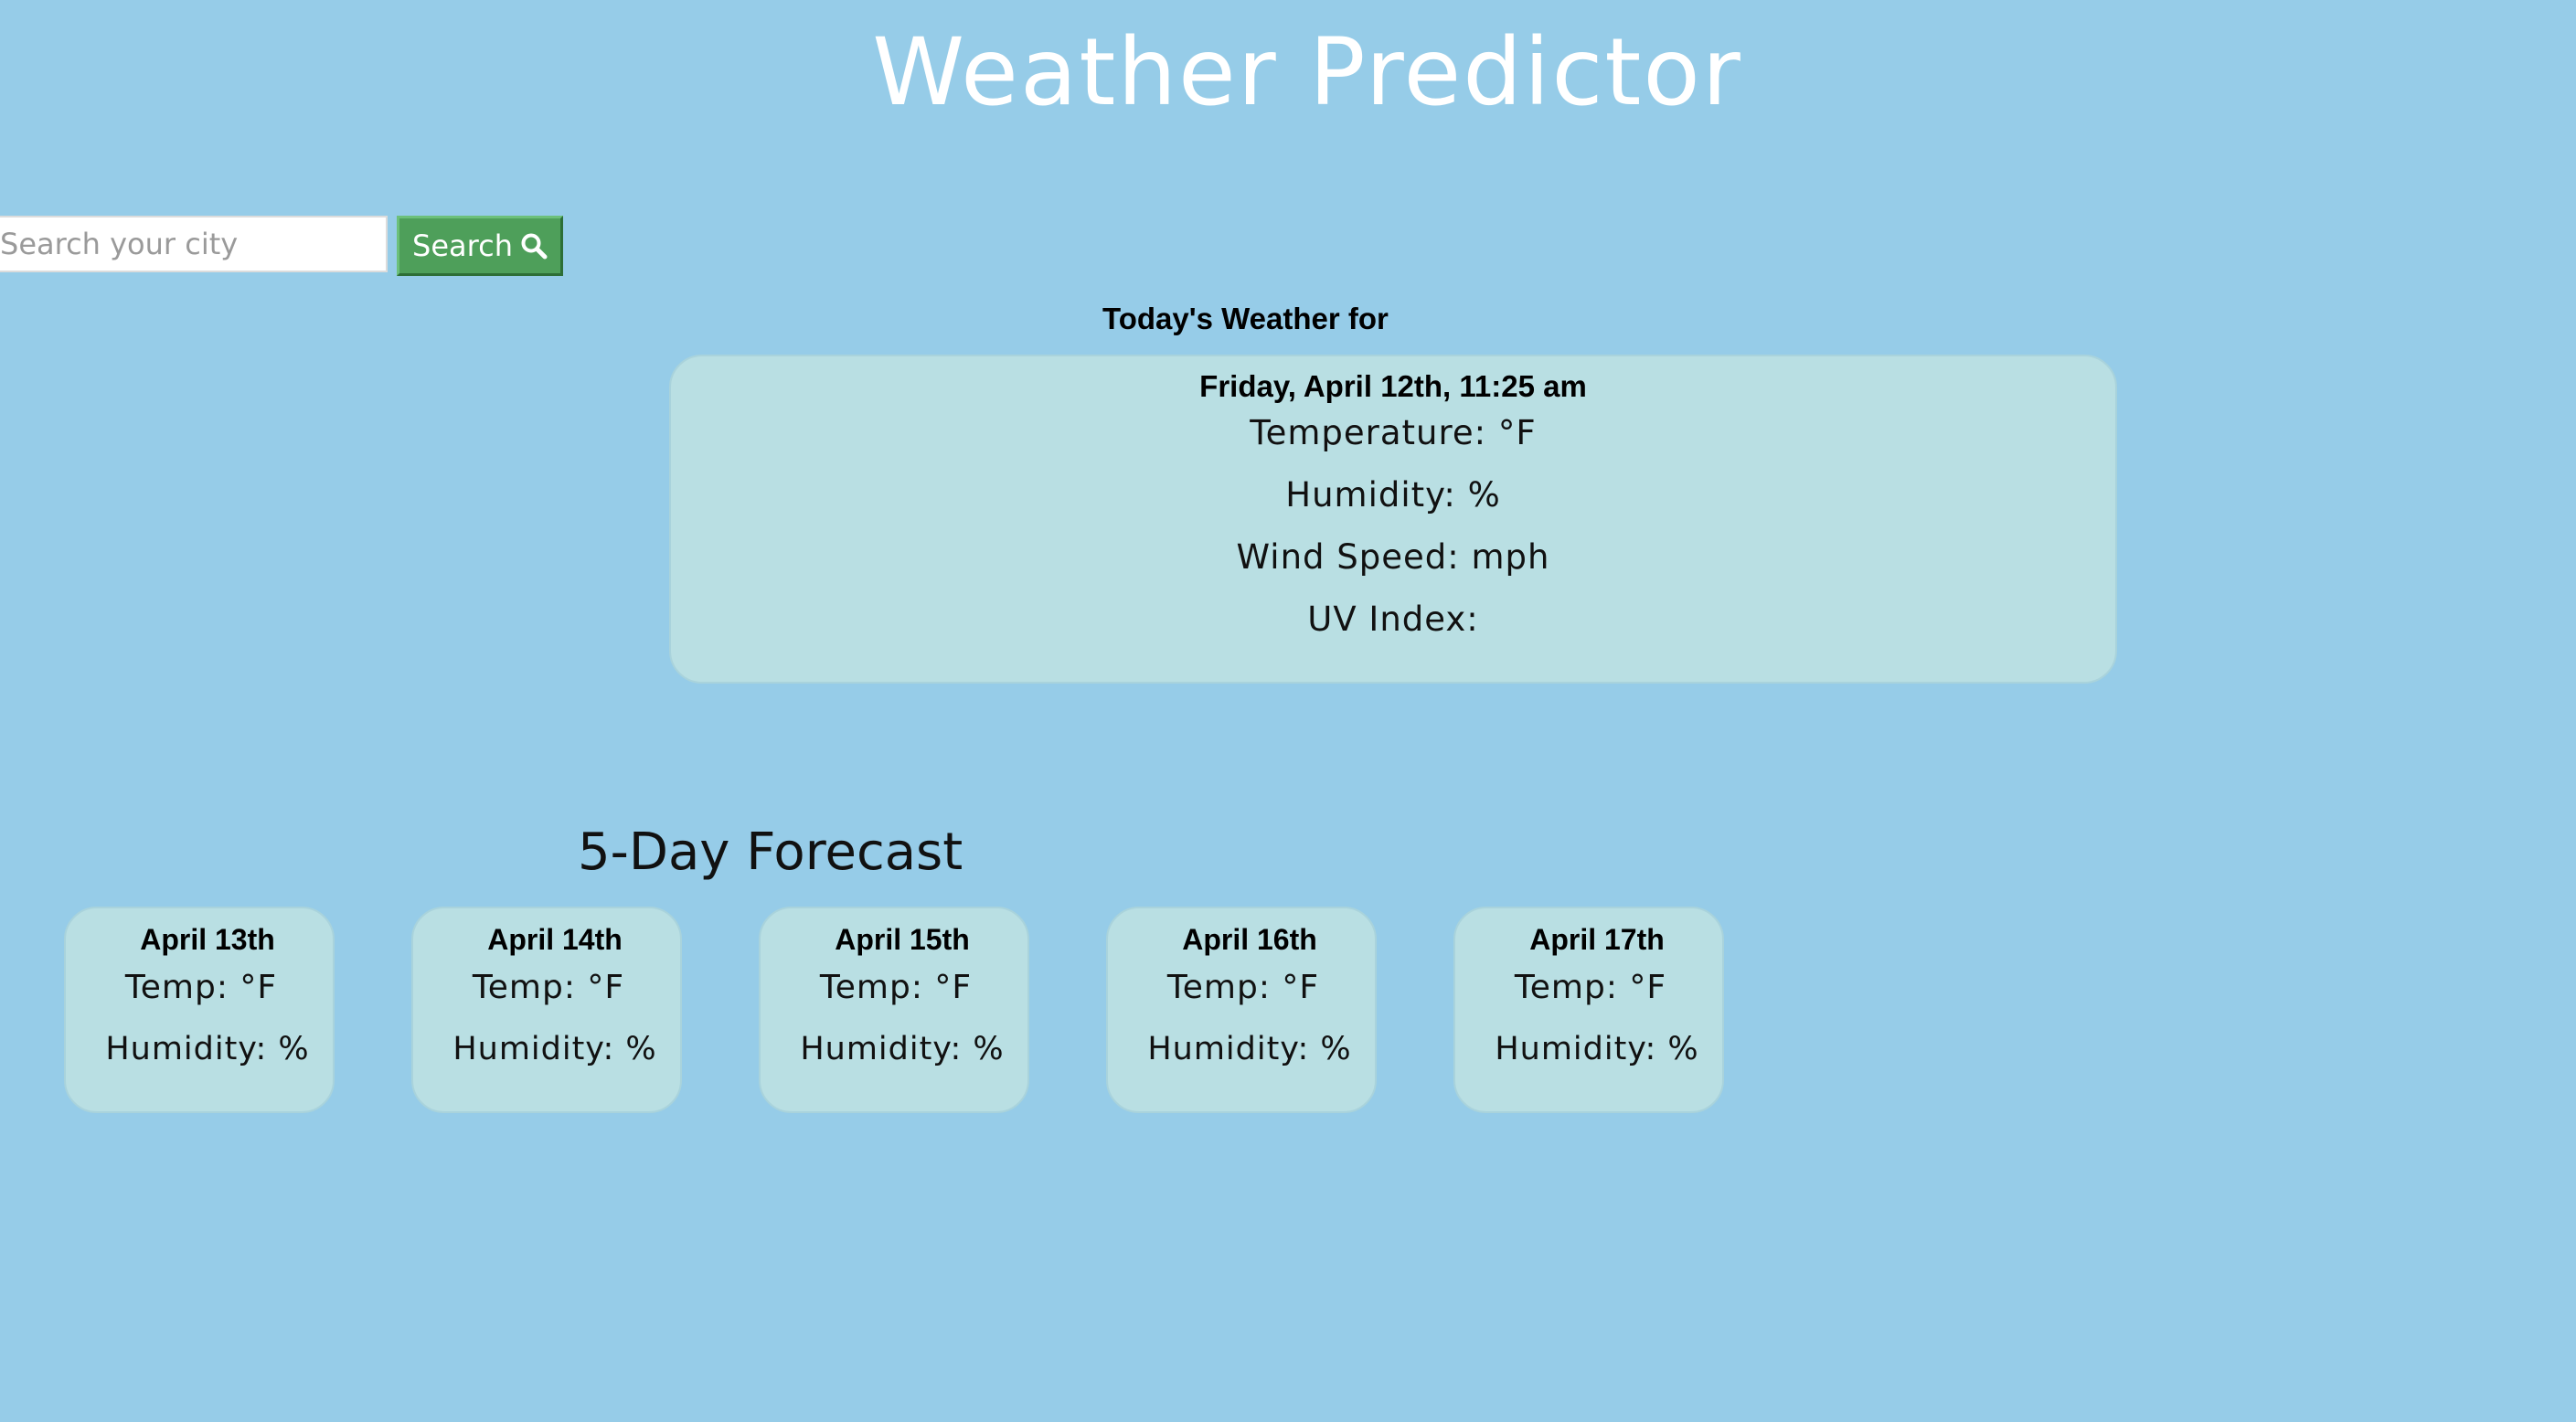  I want to click on current-wind-speed: Wind Speed: mph, so click(1393, 557).